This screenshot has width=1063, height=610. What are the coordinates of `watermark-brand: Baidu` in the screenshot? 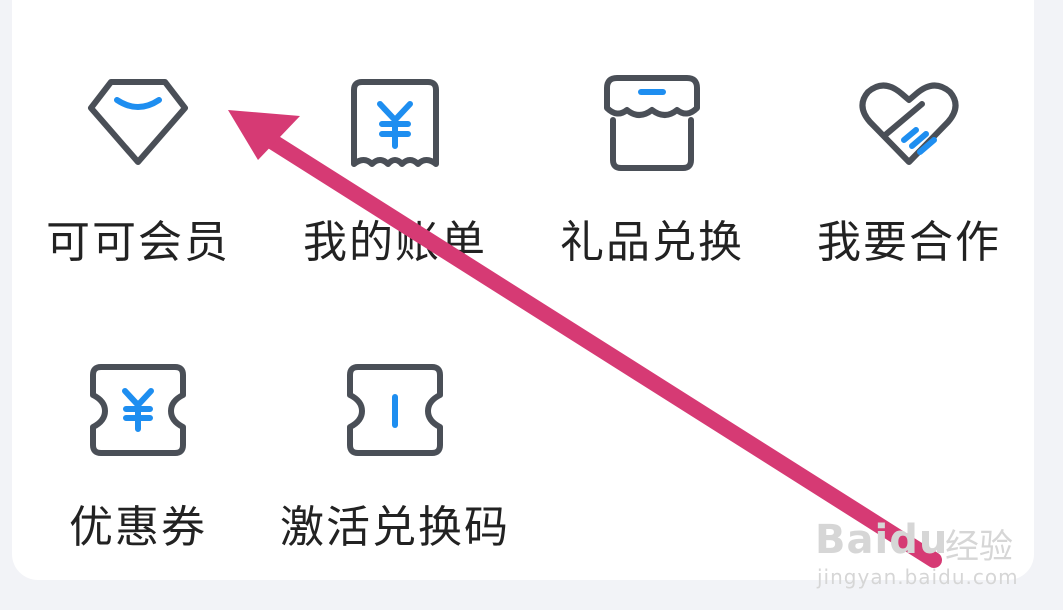 It's located at (882, 540).